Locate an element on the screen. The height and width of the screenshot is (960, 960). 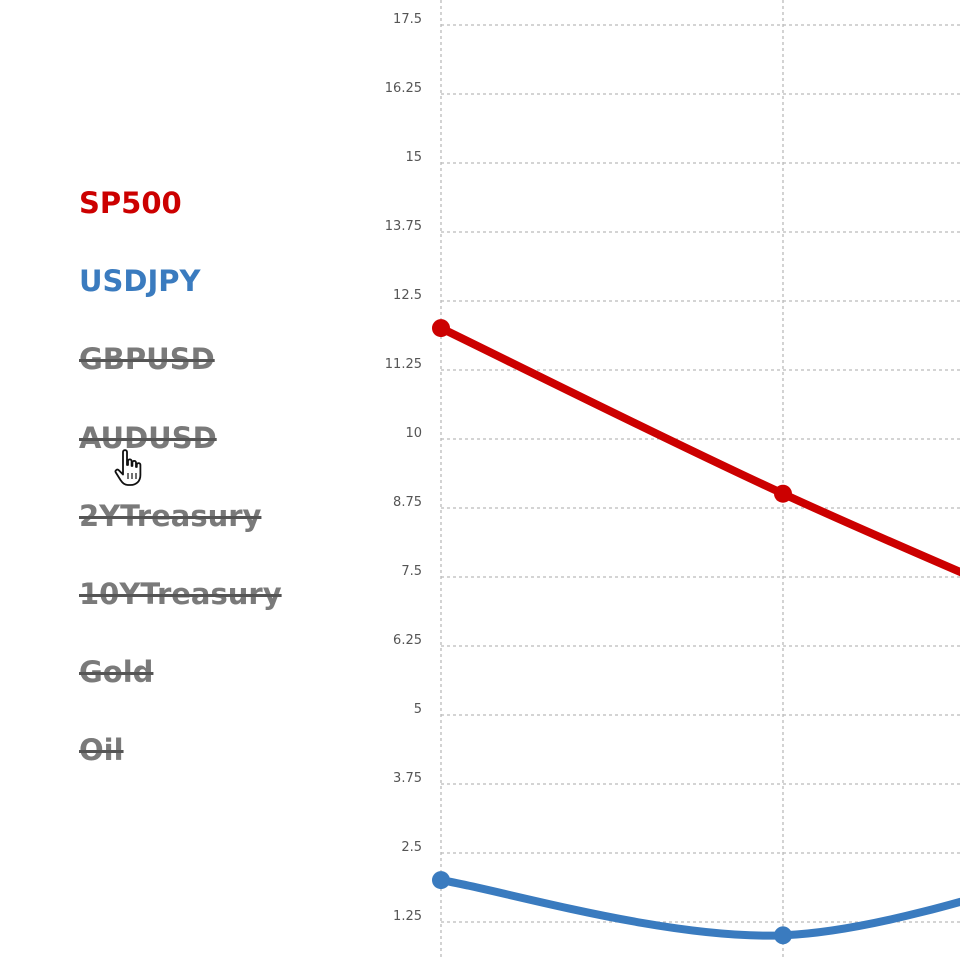
y-tick-label: 10 is located at coordinates (413, 433).